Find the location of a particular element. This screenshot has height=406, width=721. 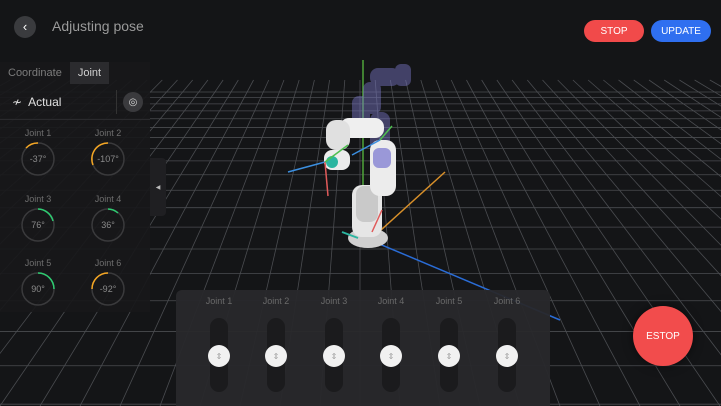

joint-dial-3: Joint 3 76° is located at coordinates (38, 218).